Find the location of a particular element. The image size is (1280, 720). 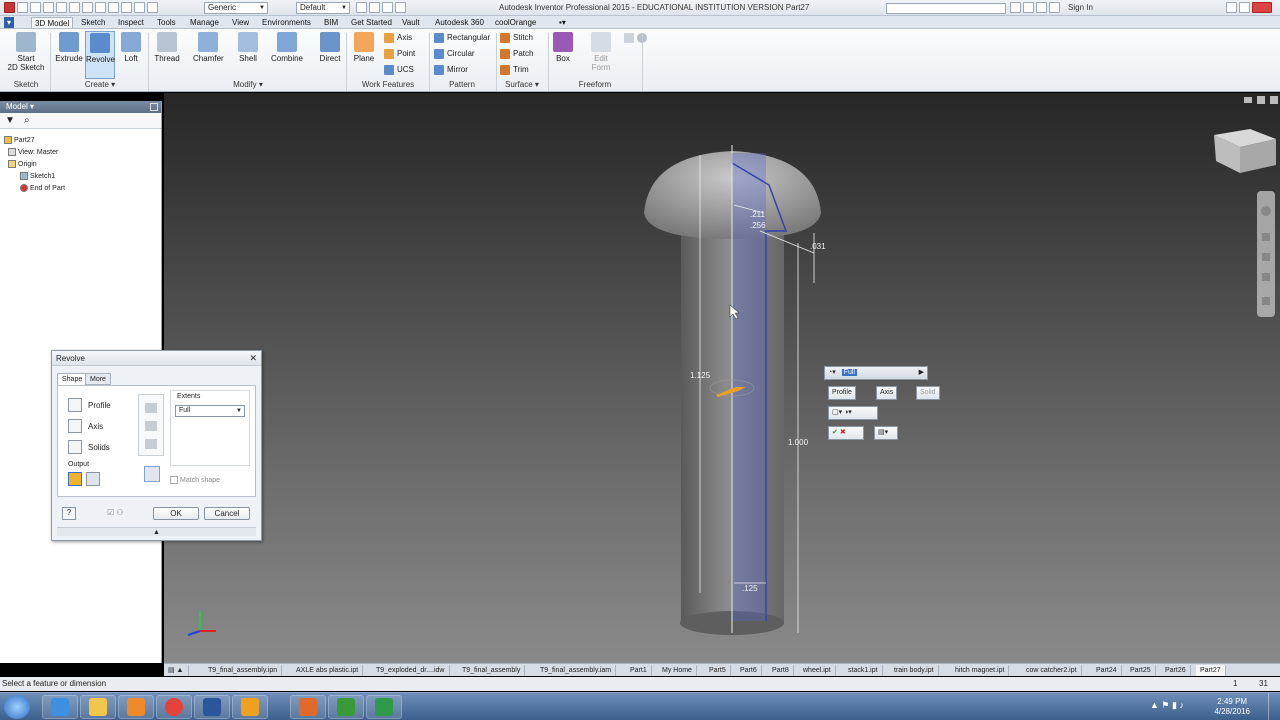

new-icon is located at coordinates (22, 7).